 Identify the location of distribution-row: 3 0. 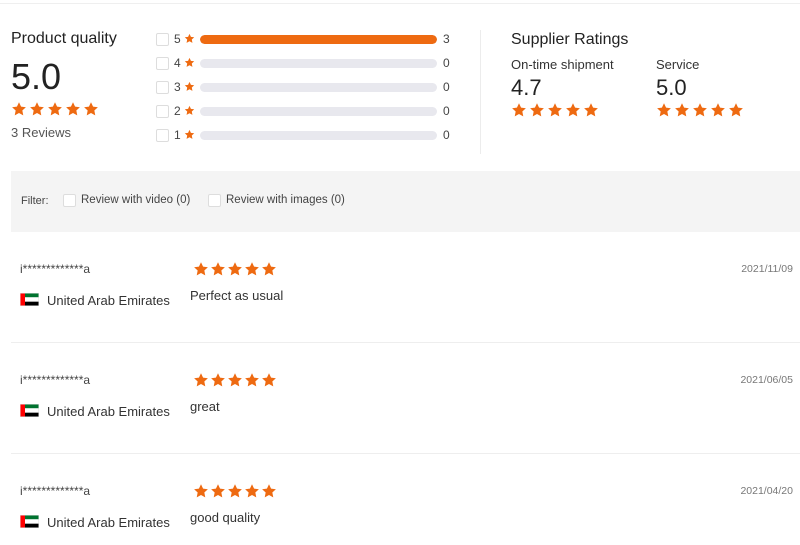
(306, 92).